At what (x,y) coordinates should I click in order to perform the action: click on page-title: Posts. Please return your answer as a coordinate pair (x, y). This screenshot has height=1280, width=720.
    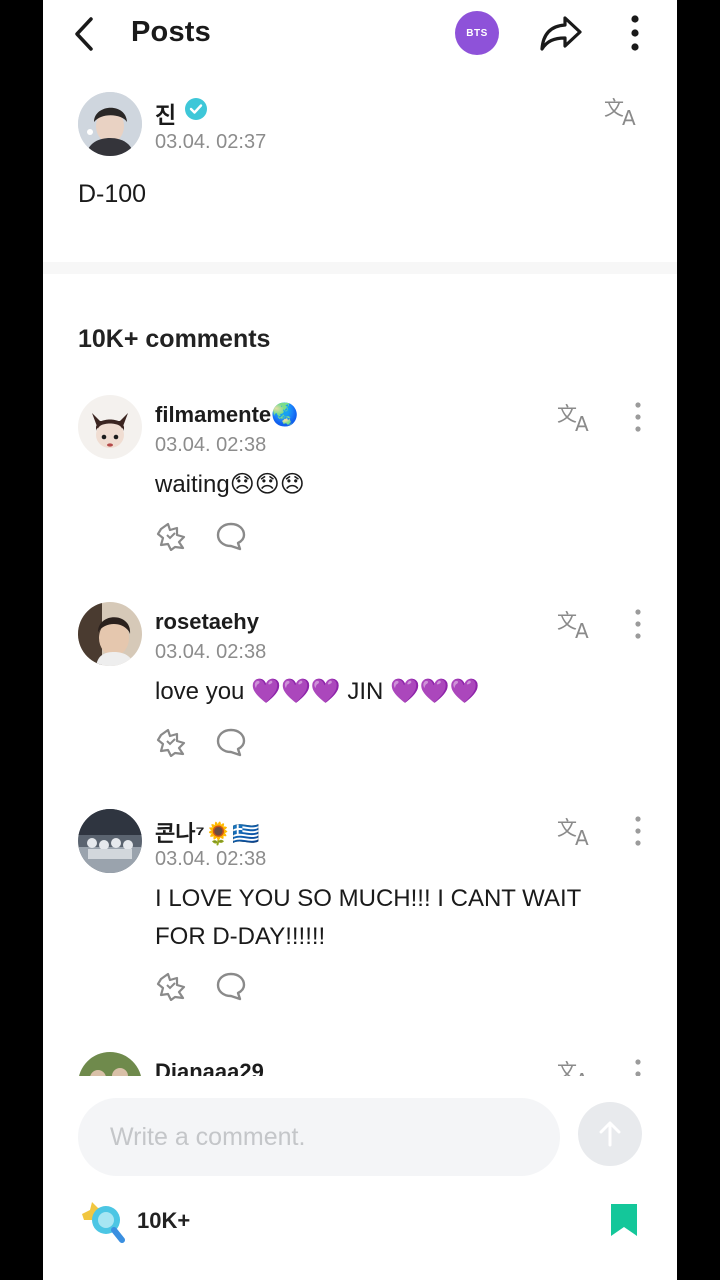
    Looking at the image, I should click on (171, 32).